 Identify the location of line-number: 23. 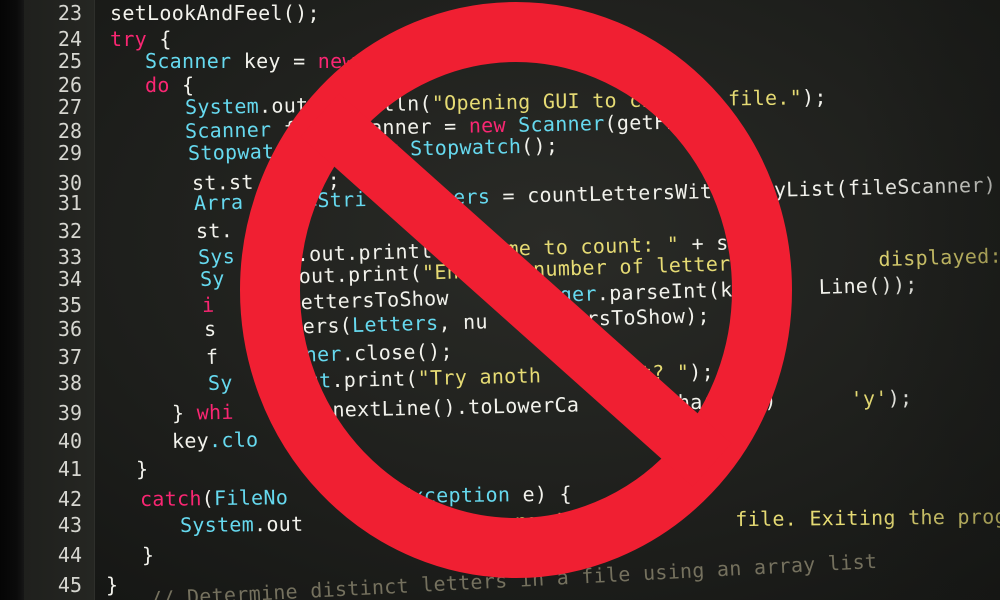
(69, 13).